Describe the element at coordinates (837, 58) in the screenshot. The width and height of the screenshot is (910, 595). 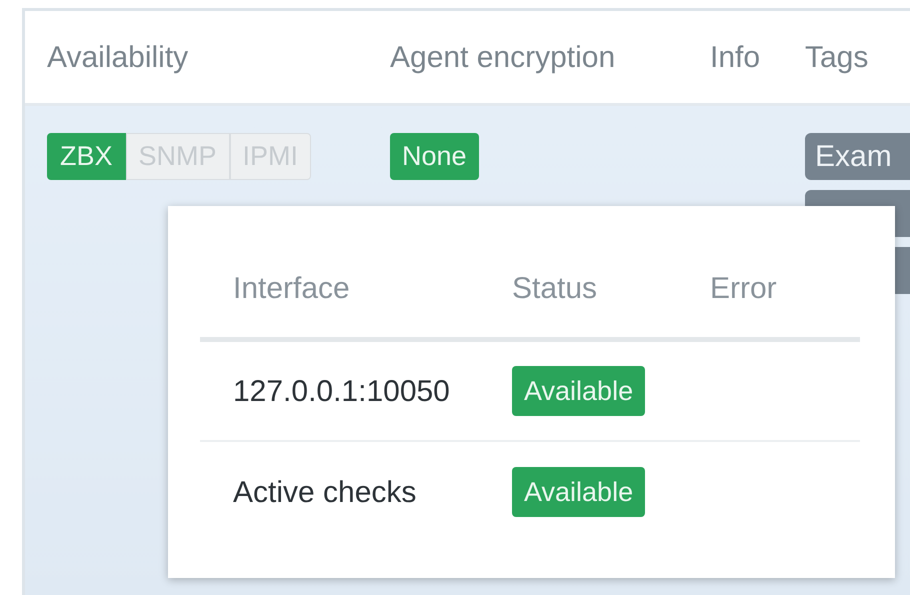
I see `column-header: Tags` at that location.